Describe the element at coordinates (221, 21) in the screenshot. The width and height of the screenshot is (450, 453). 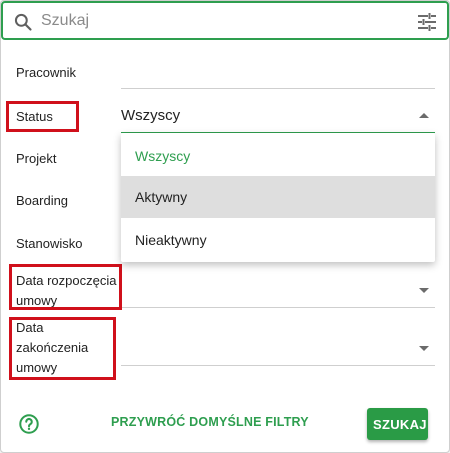
I see `search-input` at that location.